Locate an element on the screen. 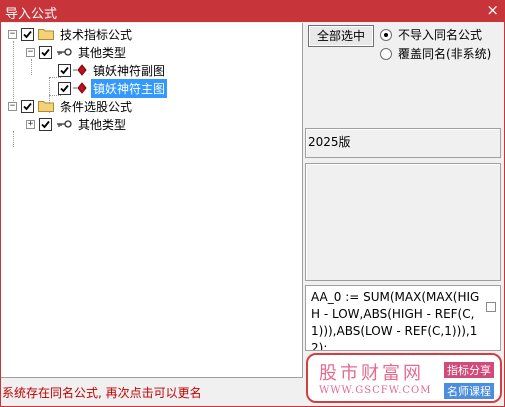  version-text: 2025版 is located at coordinates (329, 142).